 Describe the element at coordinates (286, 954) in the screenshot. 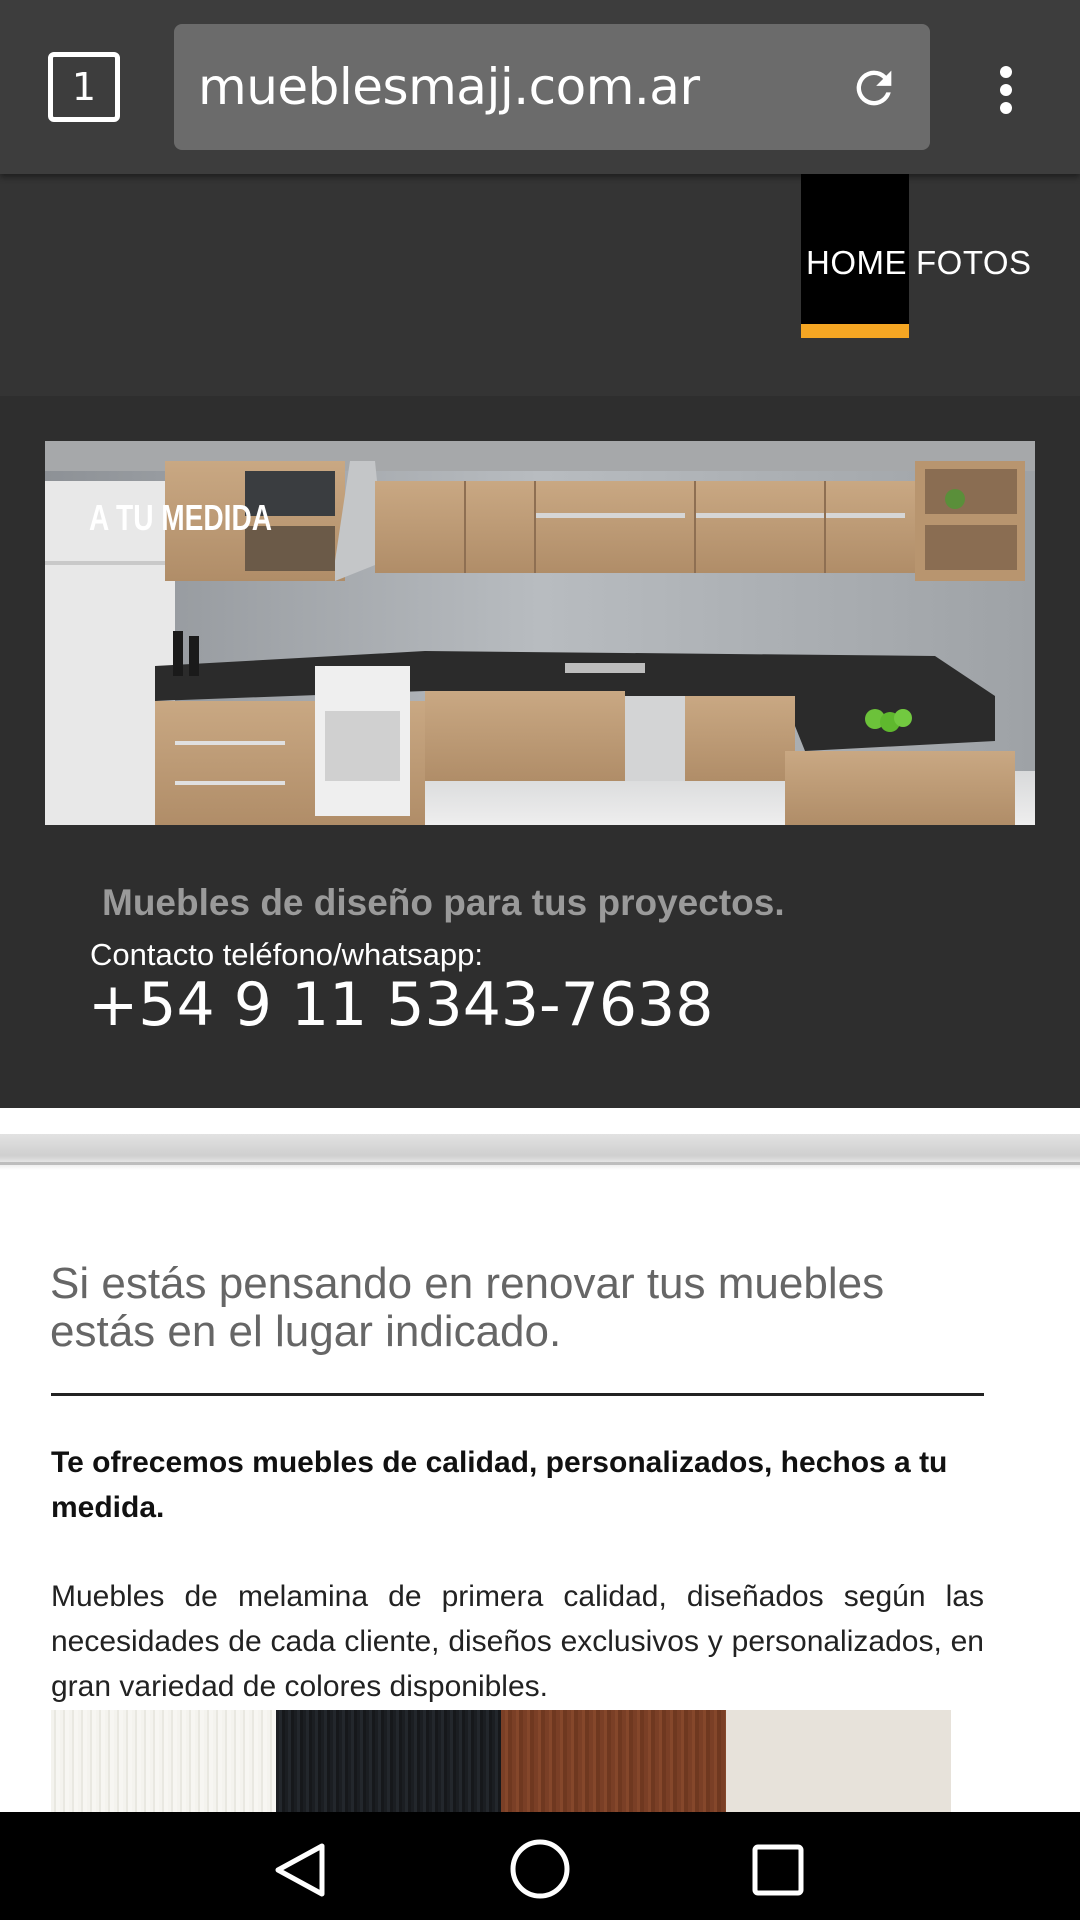

I see `contact-label: Contacto teléfono/whatsapp:` at that location.